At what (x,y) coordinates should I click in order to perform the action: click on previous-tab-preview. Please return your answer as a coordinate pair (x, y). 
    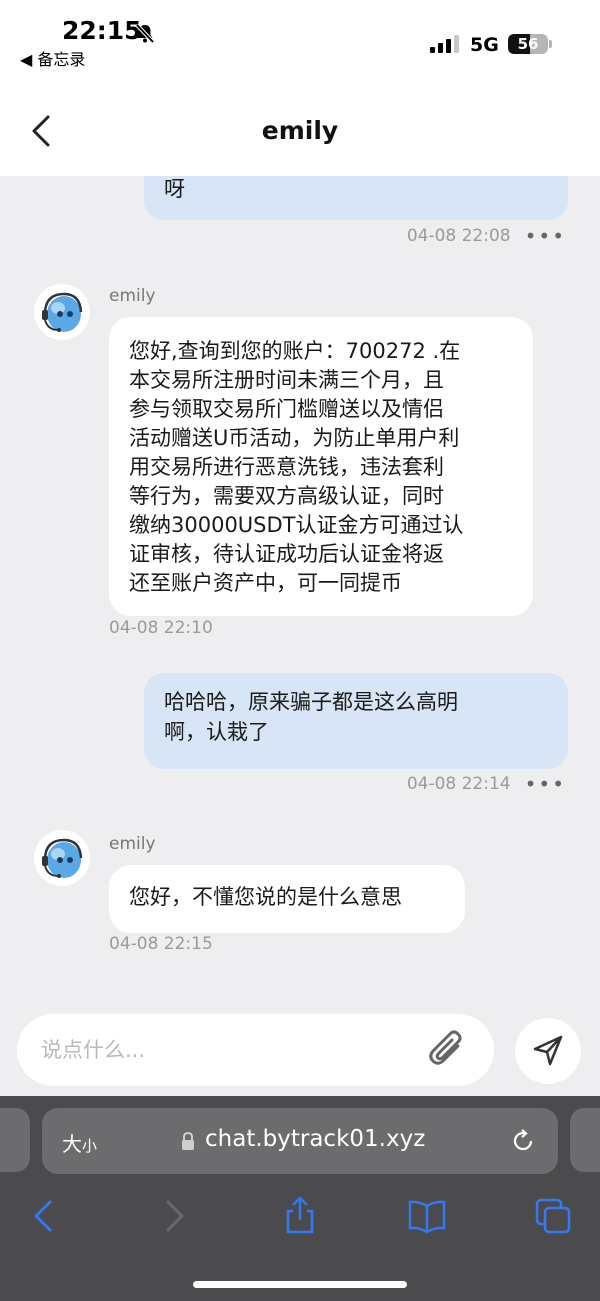
    Looking at the image, I should click on (15, 1140).